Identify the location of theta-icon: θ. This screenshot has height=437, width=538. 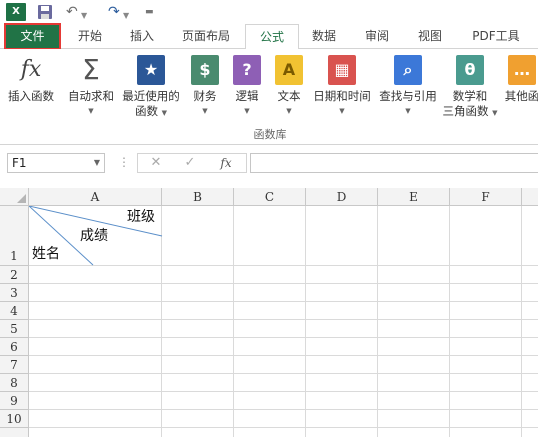
(470, 70).